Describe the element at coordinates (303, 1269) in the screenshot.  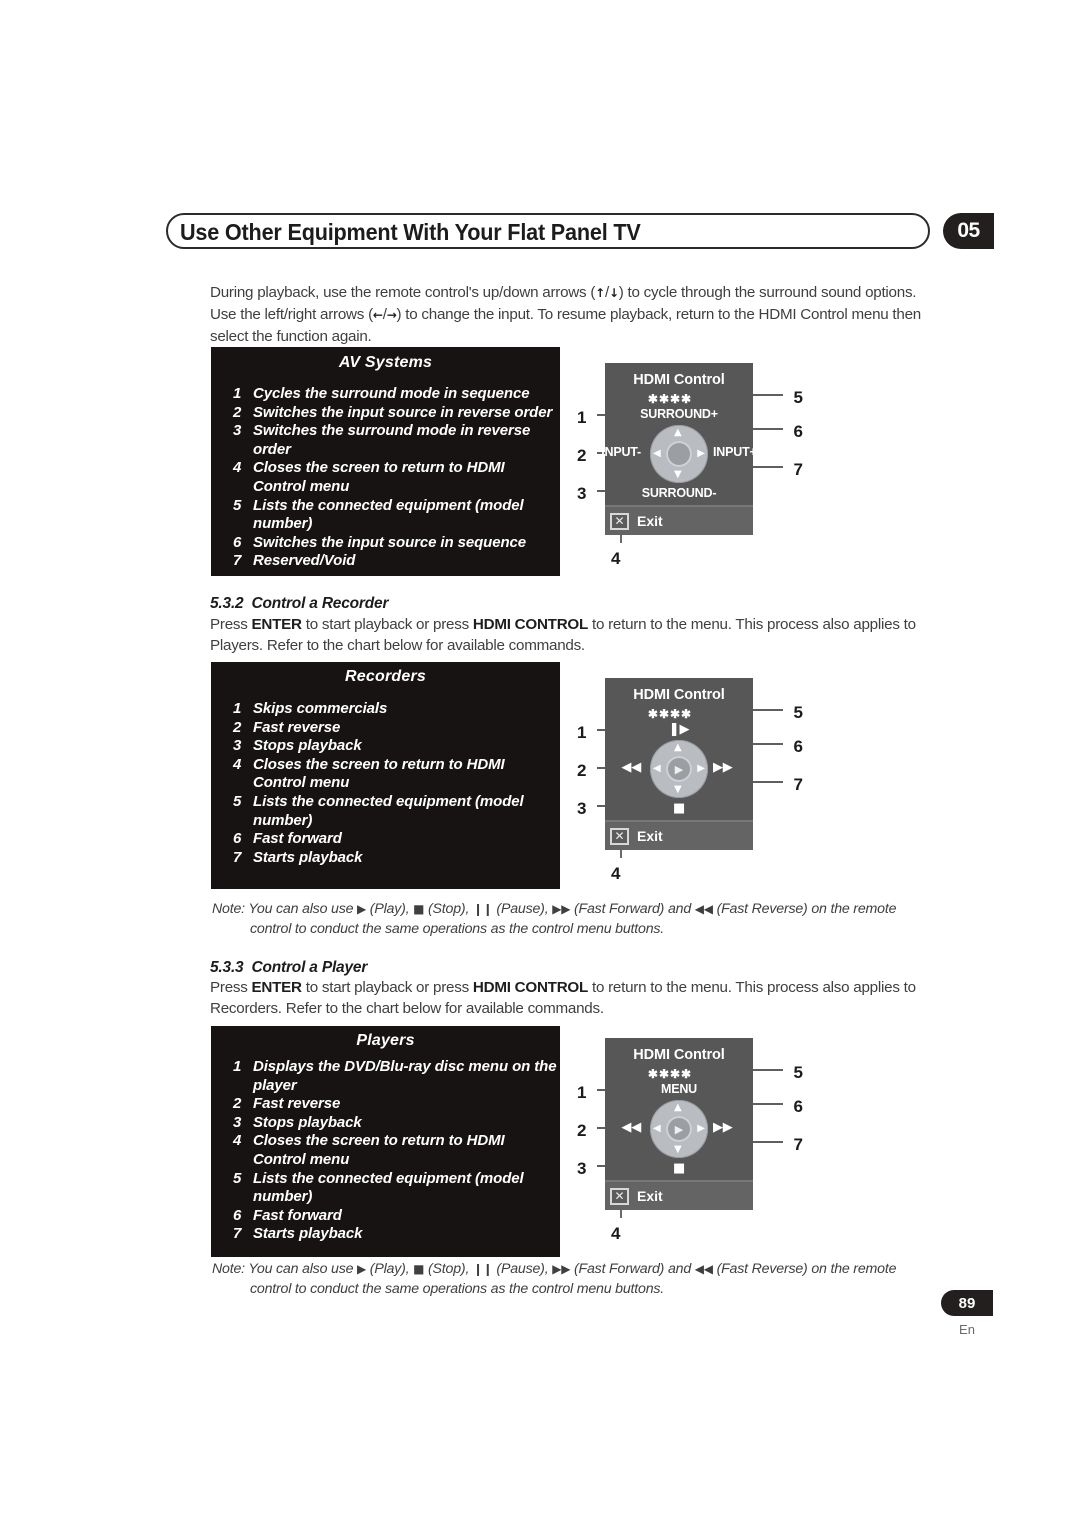
I see `note-text-a: You can also use` at that location.